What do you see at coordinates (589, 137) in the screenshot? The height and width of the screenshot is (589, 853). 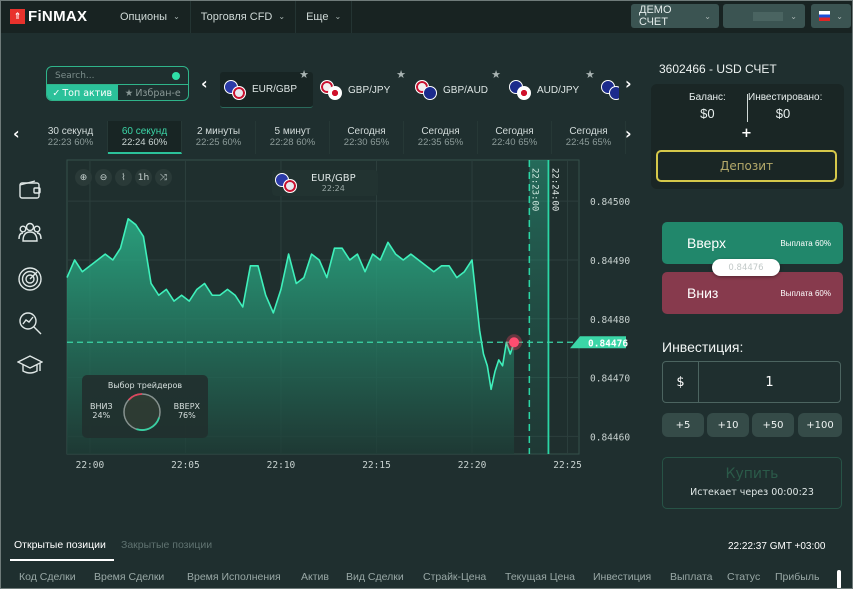 I see `expiry-tab: Сегодня 22:45 65%` at bounding box center [589, 137].